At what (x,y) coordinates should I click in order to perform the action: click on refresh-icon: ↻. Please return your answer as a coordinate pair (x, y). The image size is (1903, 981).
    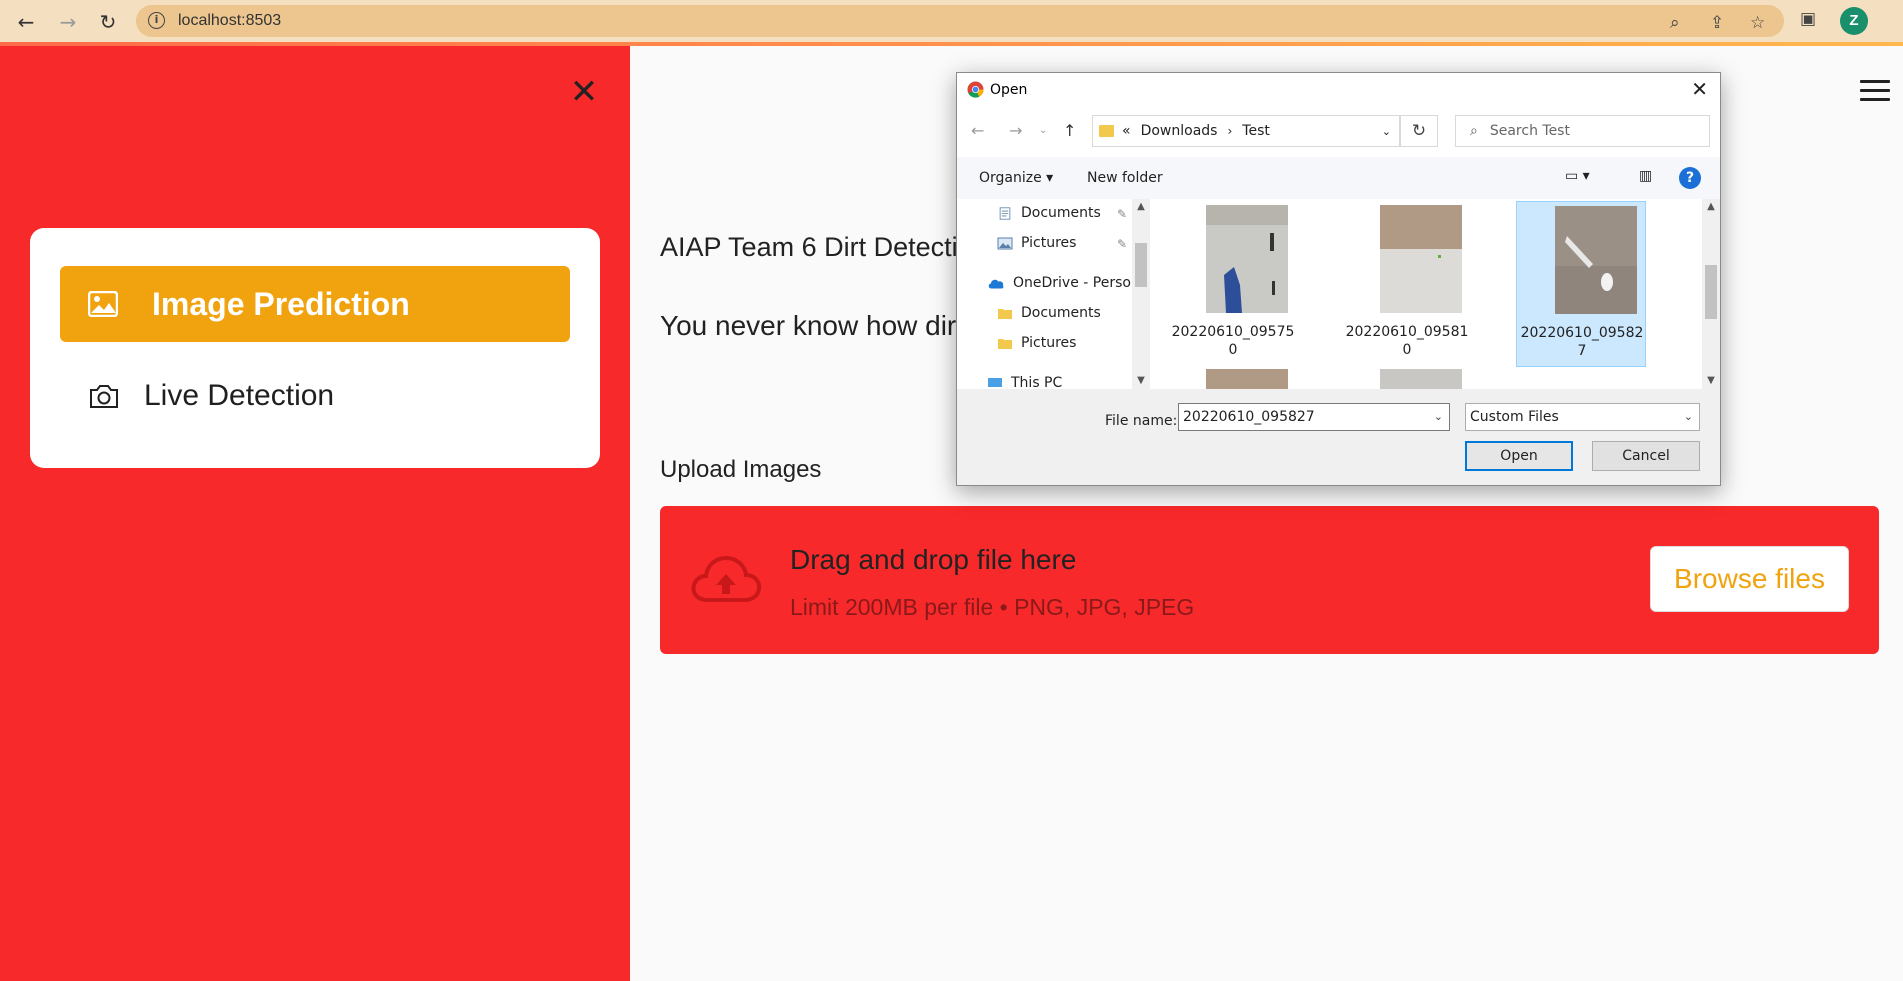
    Looking at the image, I should click on (1419, 131).